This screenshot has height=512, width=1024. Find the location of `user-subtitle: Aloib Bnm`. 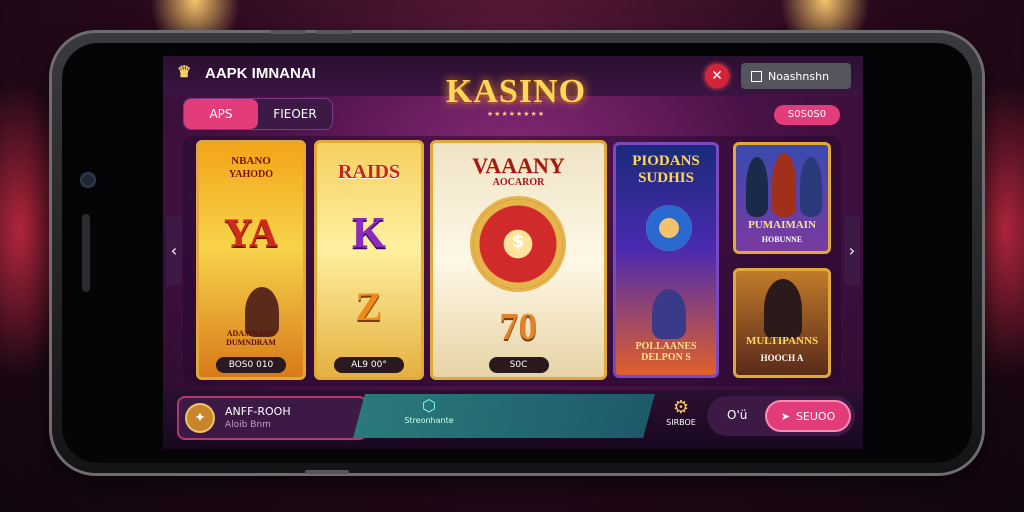

user-subtitle: Aloib Bnm is located at coordinates (248, 425).